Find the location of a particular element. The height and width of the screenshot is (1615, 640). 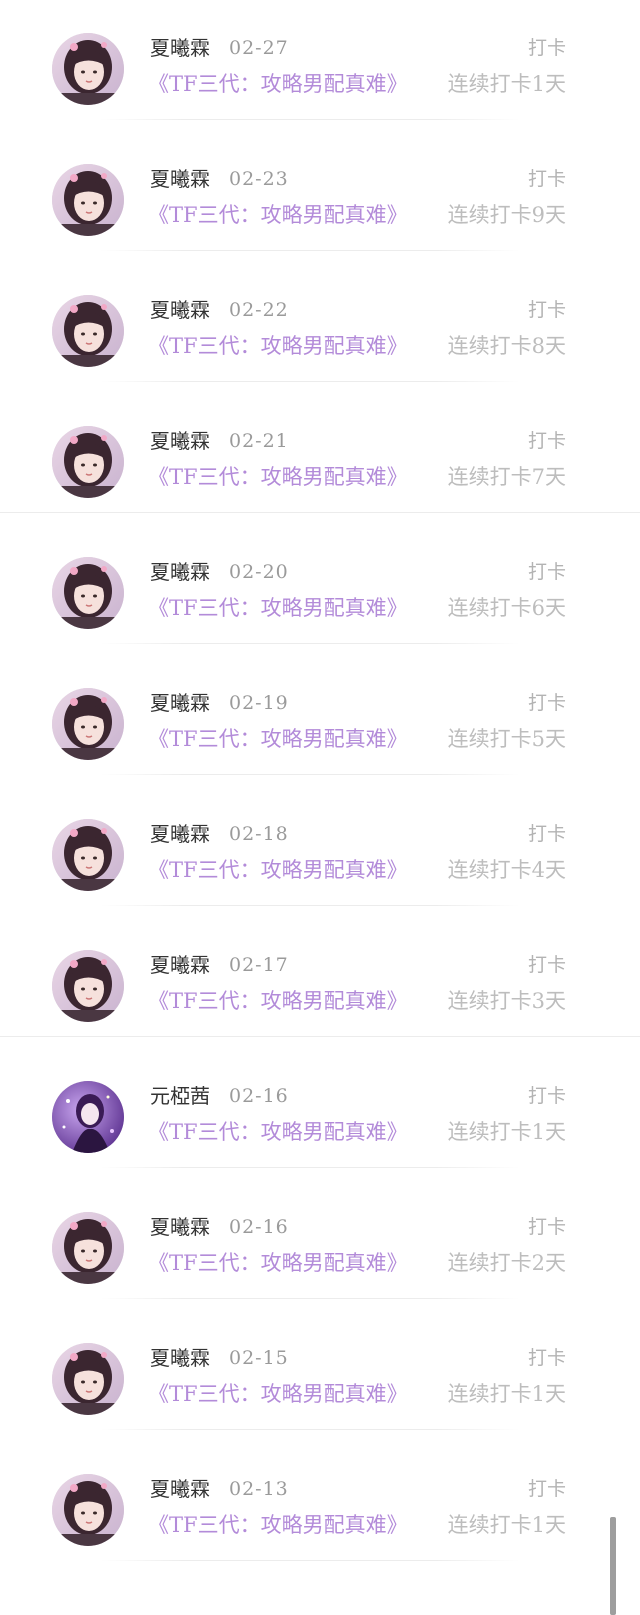

streak-text: 连续打卡3天 is located at coordinates (506, 1001).